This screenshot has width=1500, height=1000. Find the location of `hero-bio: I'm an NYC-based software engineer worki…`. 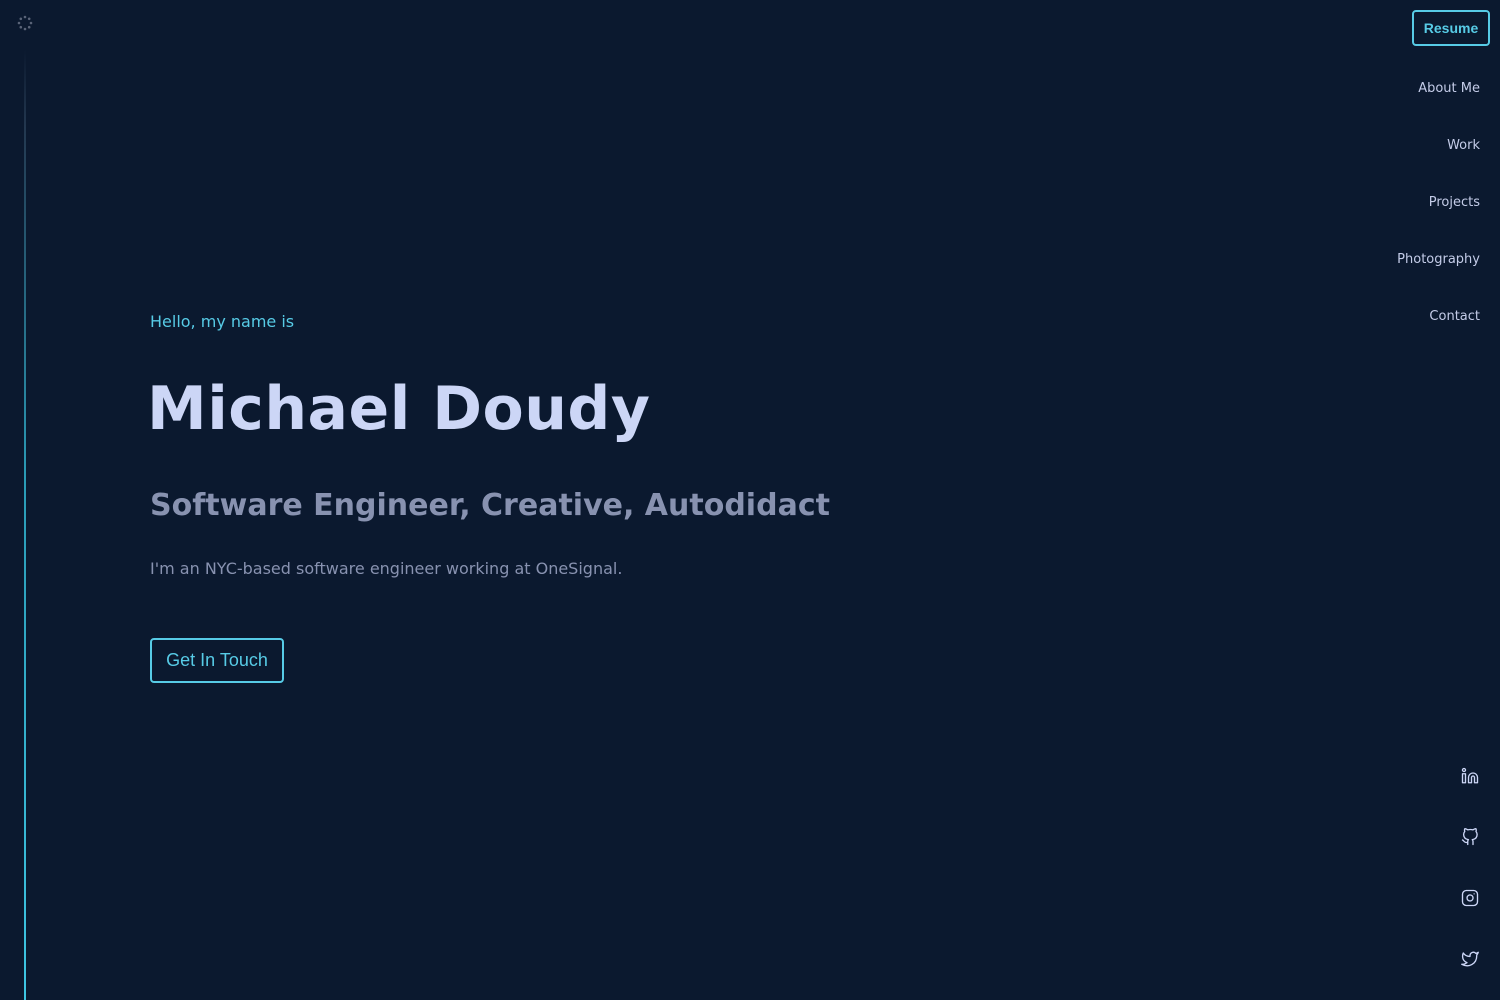

hero-bio: I'm an NYC-based software engineer worki… is located at coordinates (386, 568).